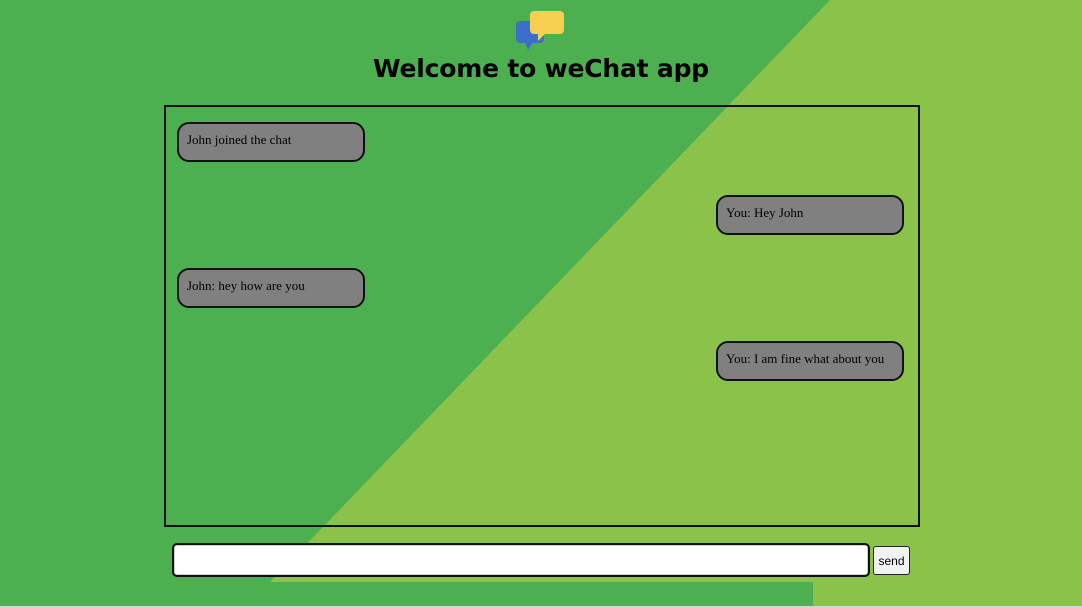  Describe the element at coordinates (529, 595) in the screenshot. I see `background-bottom-strip` at that location.